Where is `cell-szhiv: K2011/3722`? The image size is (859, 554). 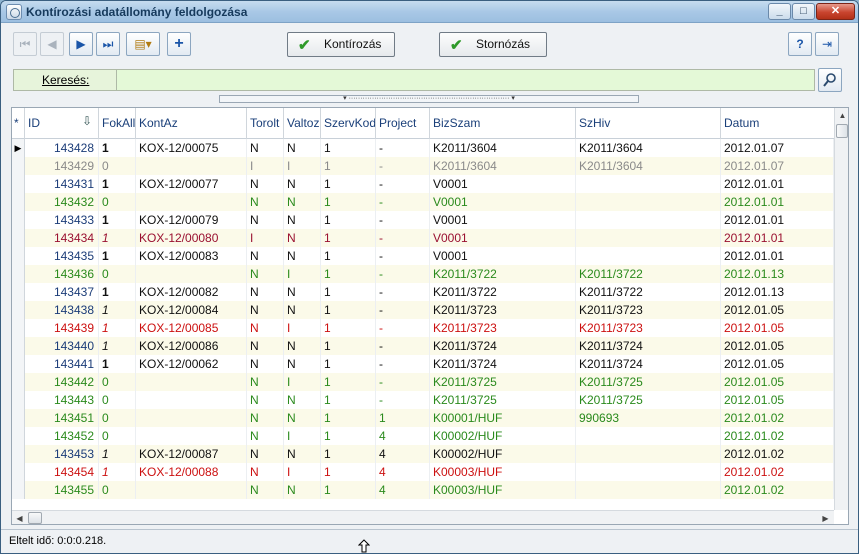
cell-szhiv: K2011/3722 is located at coordinates (648, 292).